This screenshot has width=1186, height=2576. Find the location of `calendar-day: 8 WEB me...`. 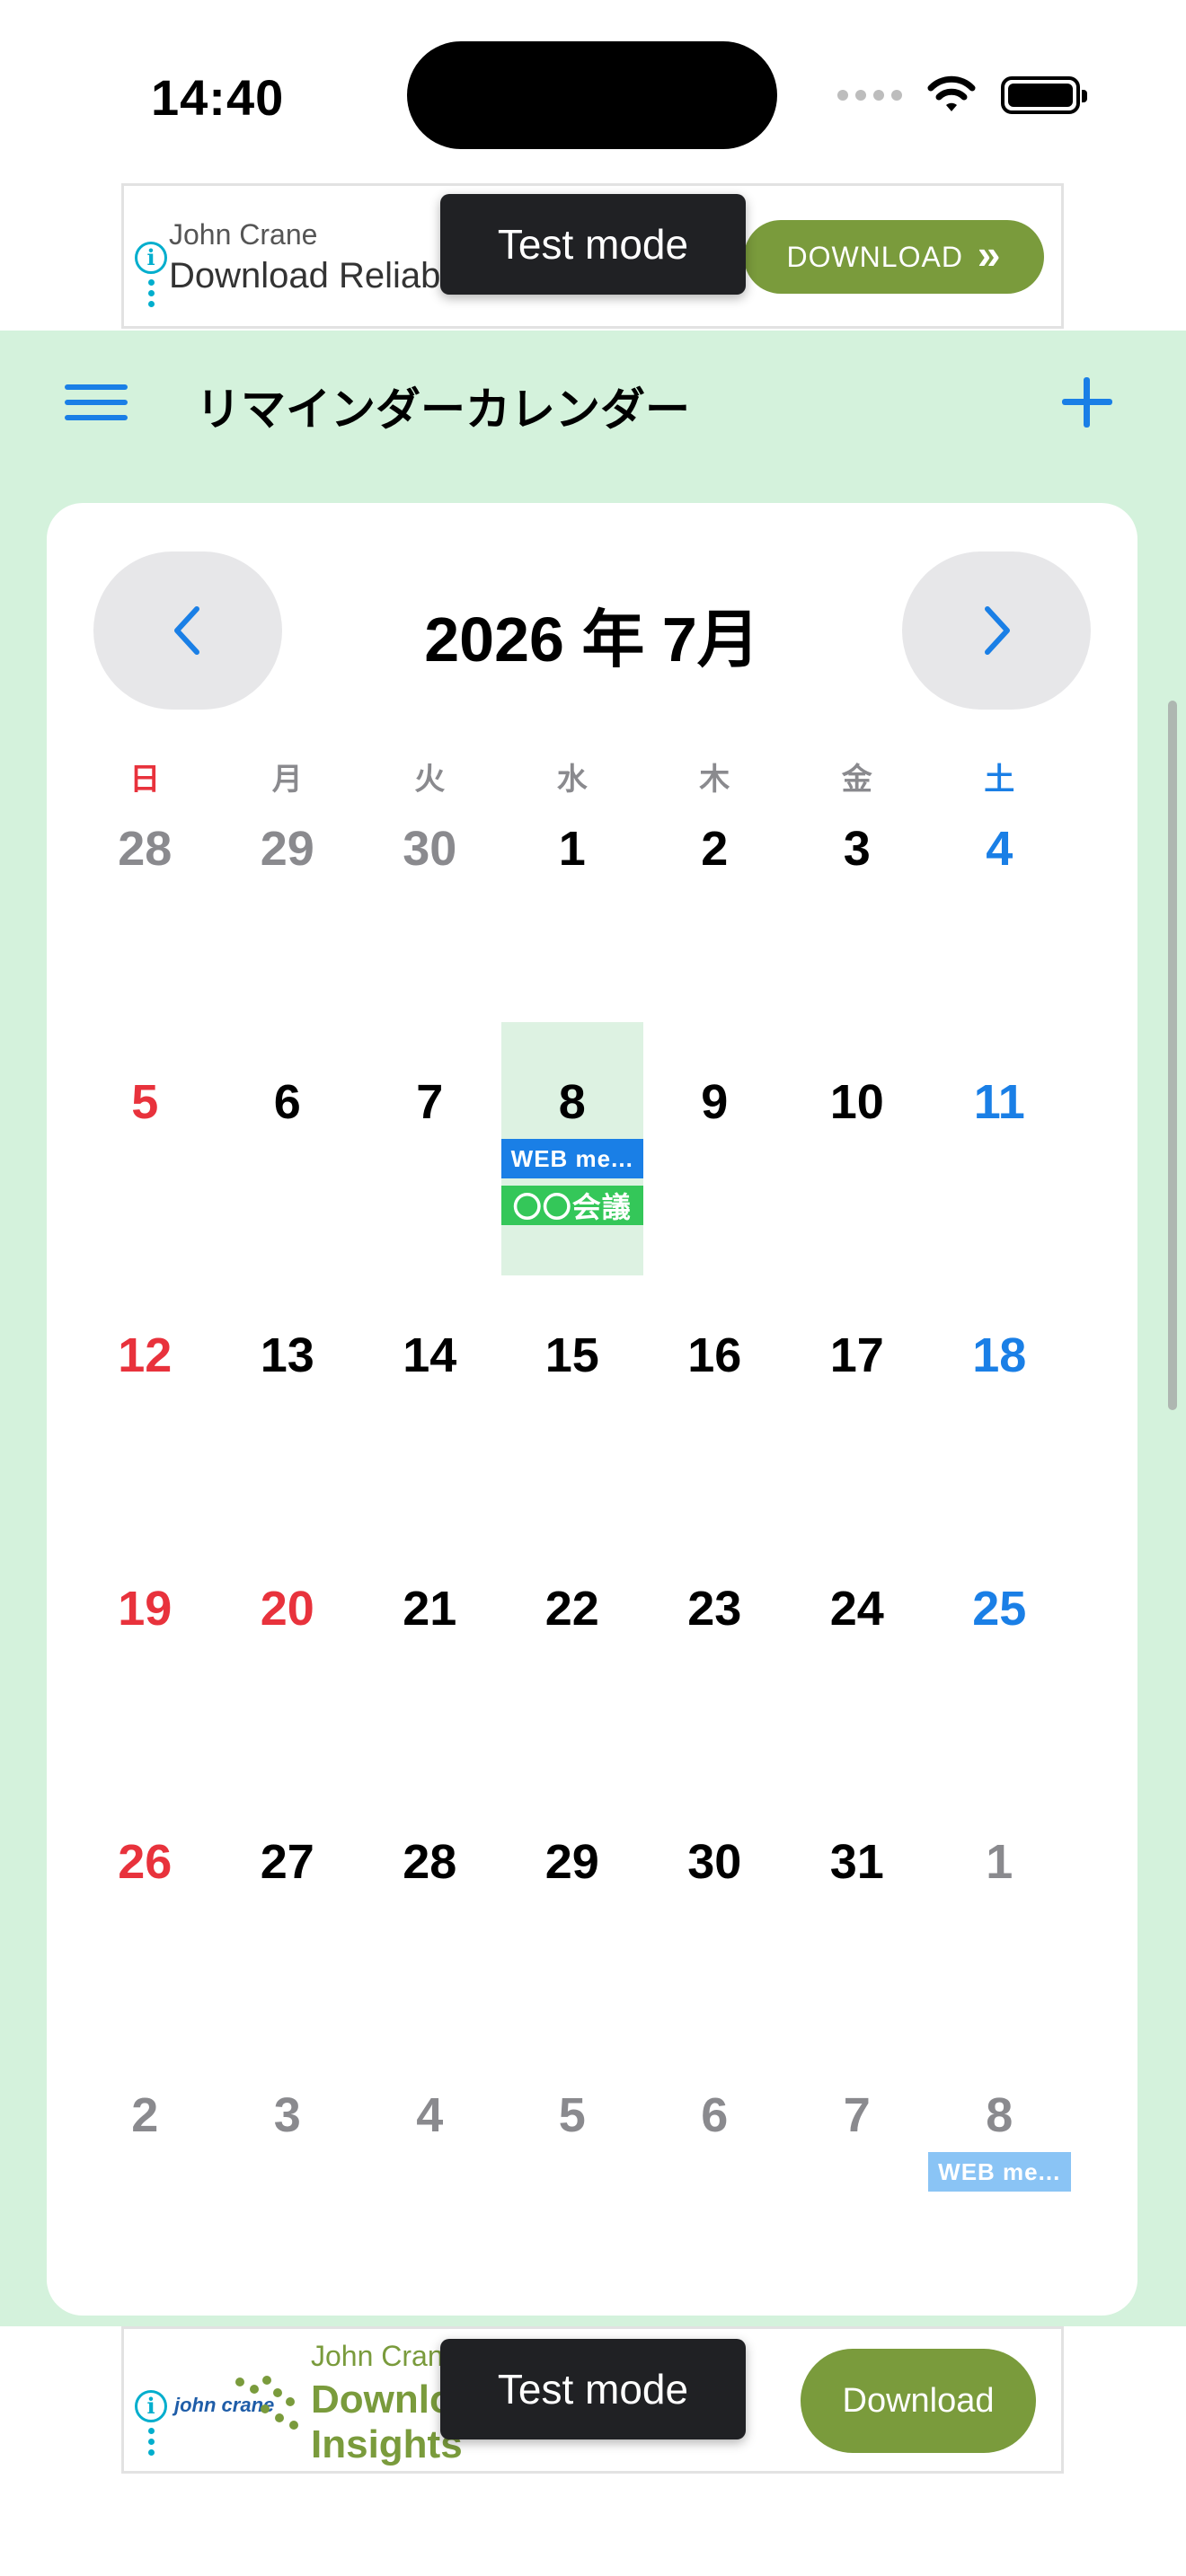

calendar-day: 8 WEB me... is located at coordinates (999, 2162).